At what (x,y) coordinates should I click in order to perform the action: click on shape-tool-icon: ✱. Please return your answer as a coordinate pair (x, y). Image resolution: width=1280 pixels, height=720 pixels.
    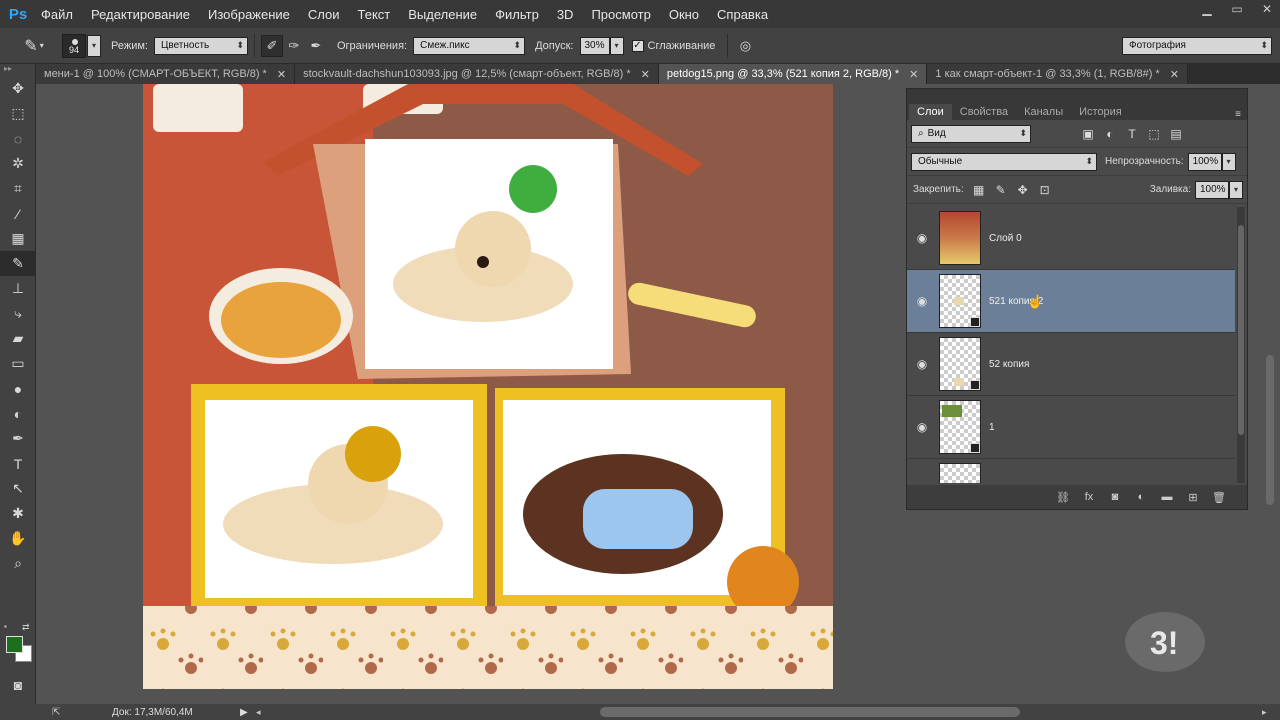
    Looking at the image, I should click on (18, 513).